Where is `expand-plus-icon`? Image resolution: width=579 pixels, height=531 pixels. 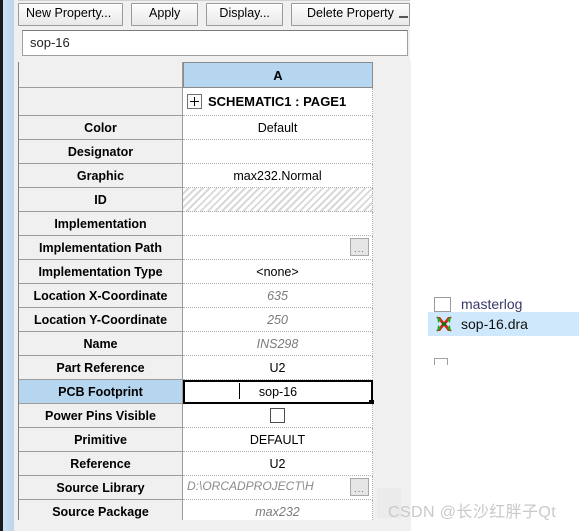
expand-plus-icon is located at coordinates (194, 101).